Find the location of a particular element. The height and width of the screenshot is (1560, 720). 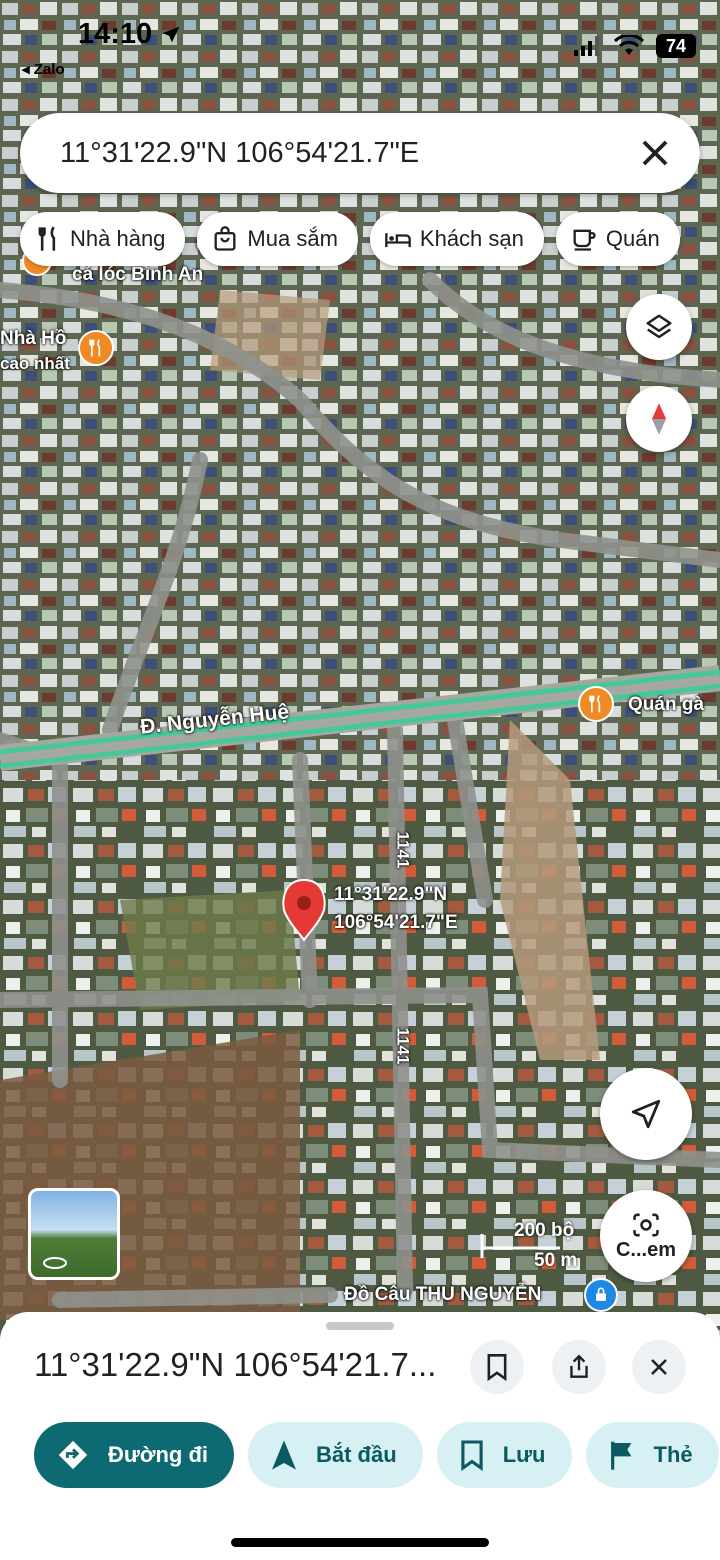

close-sheet-button is located at coordinates (659, 1367).